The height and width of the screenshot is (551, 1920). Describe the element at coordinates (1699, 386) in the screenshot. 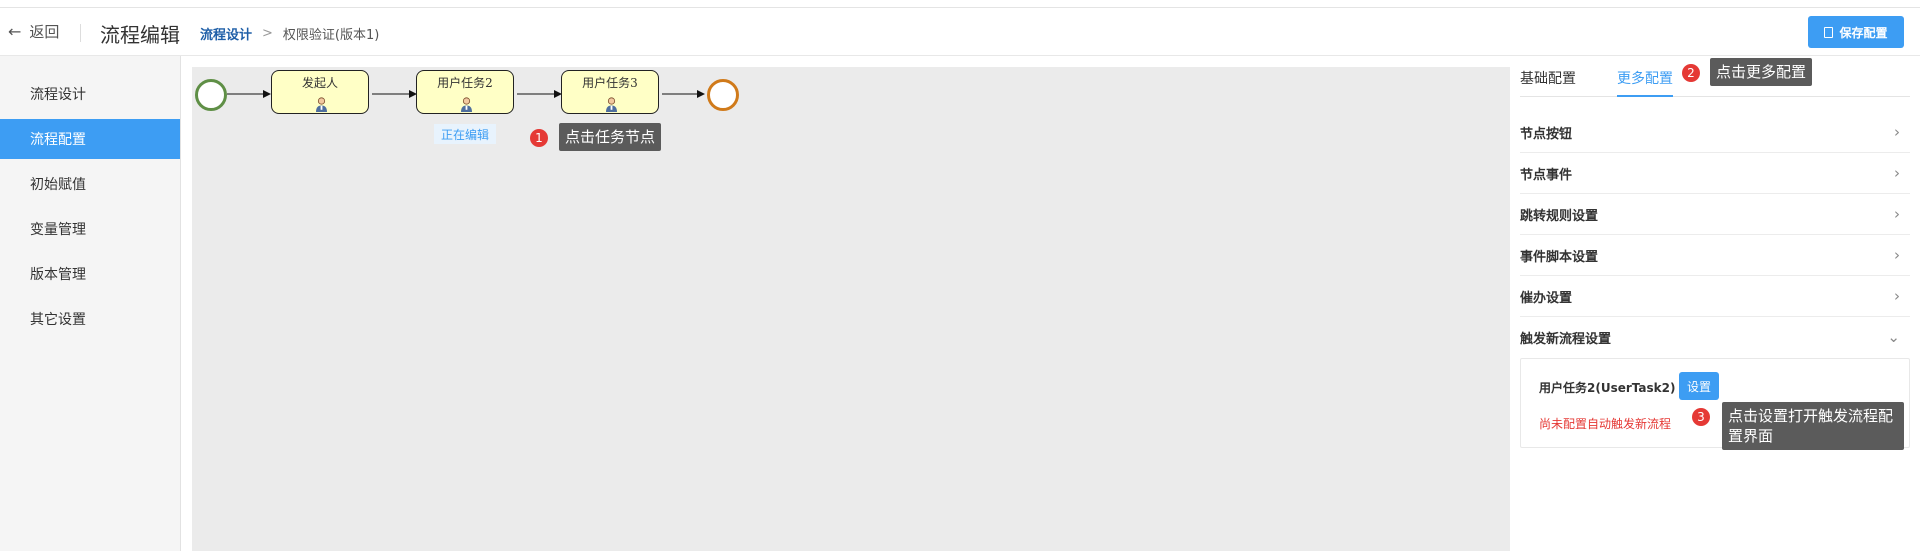

I see `trigger-set-button: 设置` at that location.